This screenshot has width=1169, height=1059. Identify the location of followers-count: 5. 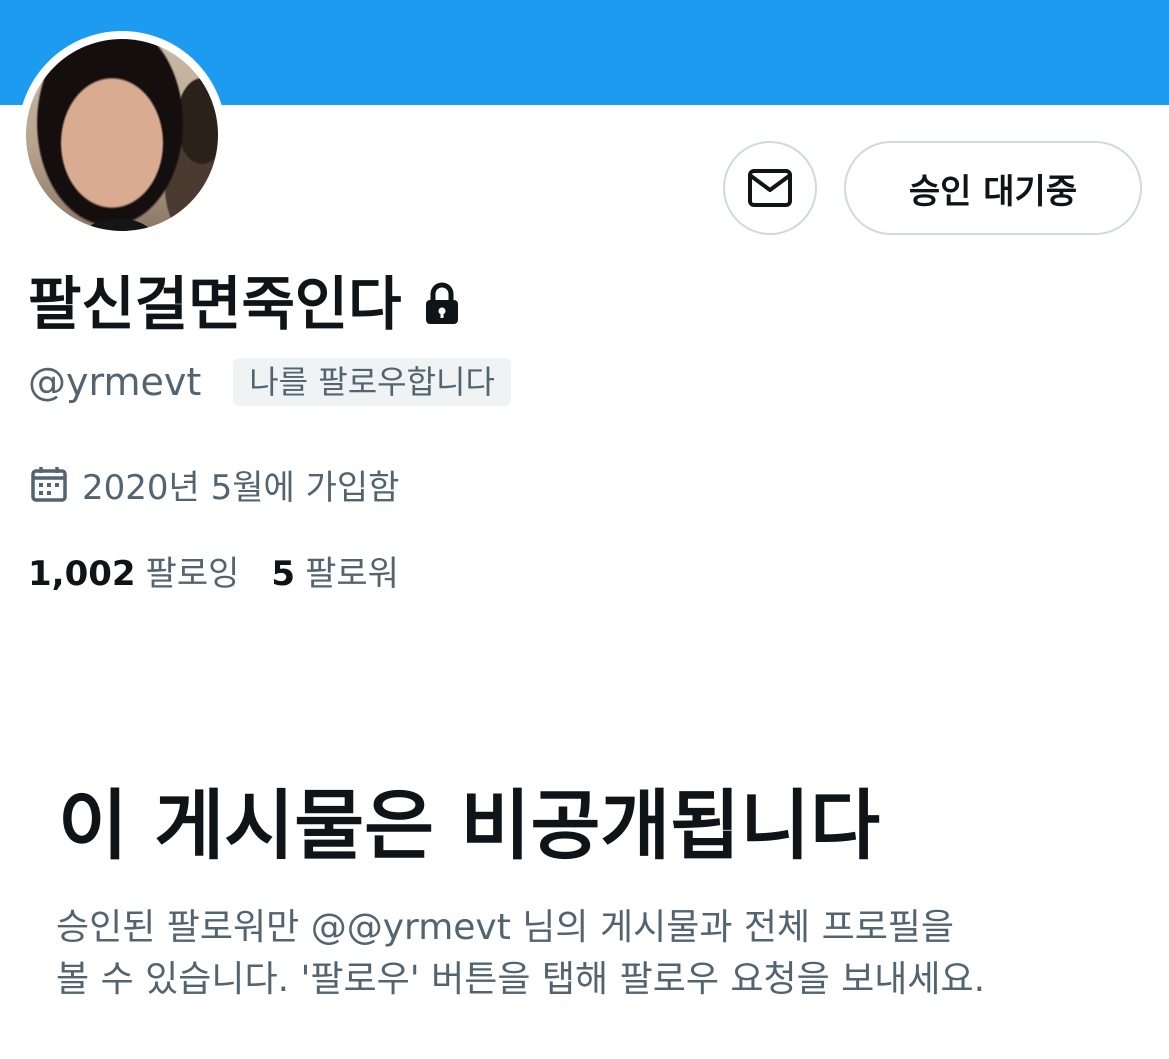
(283, 573).